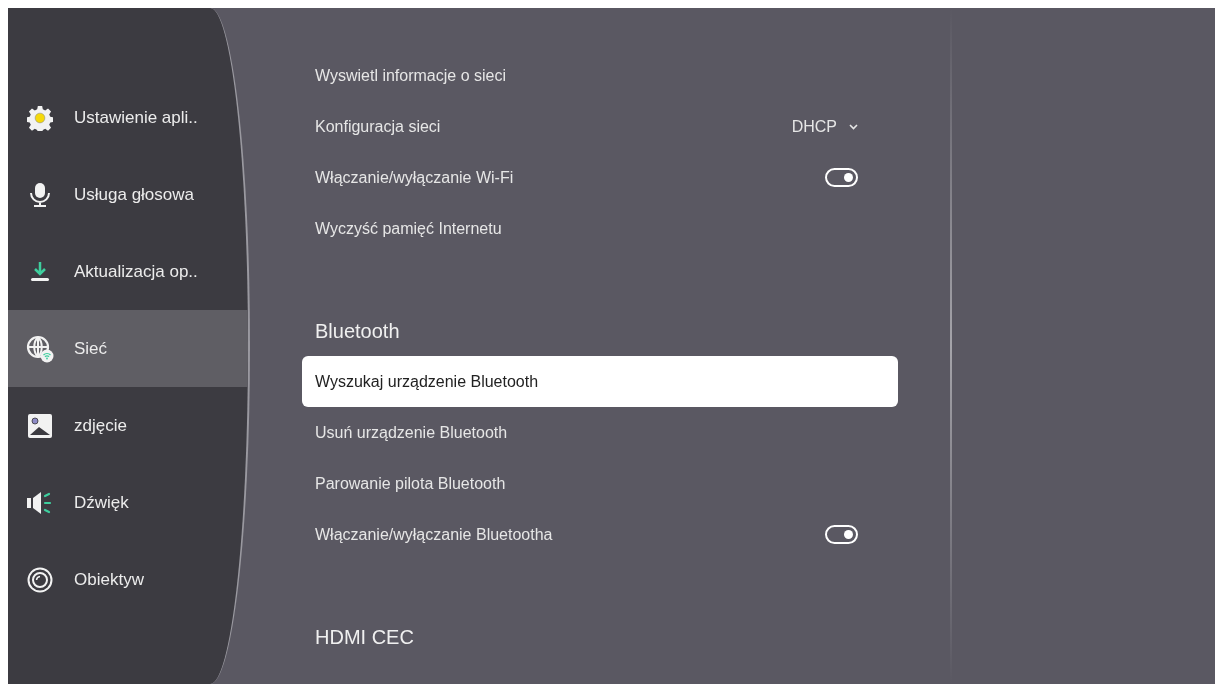 This screenshot has height=684, width=1215. I want to click on sidebar-item: Usługa głosowa, so click(128, 194).